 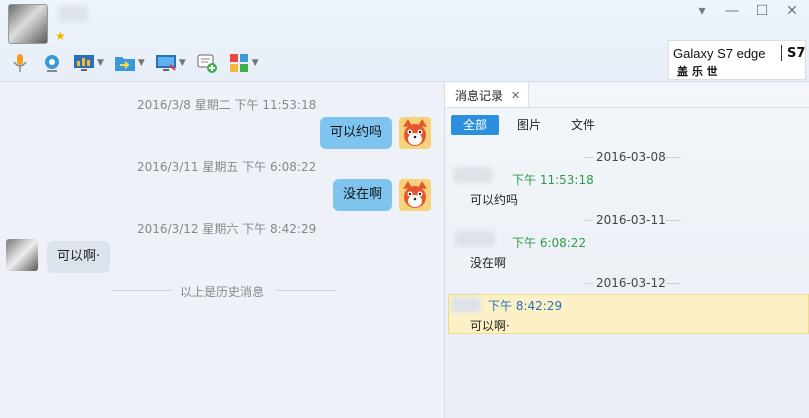 I want to click on ad-separator, so click(x=781, y=53).